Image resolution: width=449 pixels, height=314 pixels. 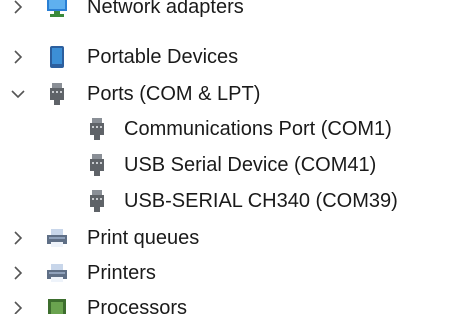 I want to click on tree-node-label: Network adapters, so click(x=165, y=9).